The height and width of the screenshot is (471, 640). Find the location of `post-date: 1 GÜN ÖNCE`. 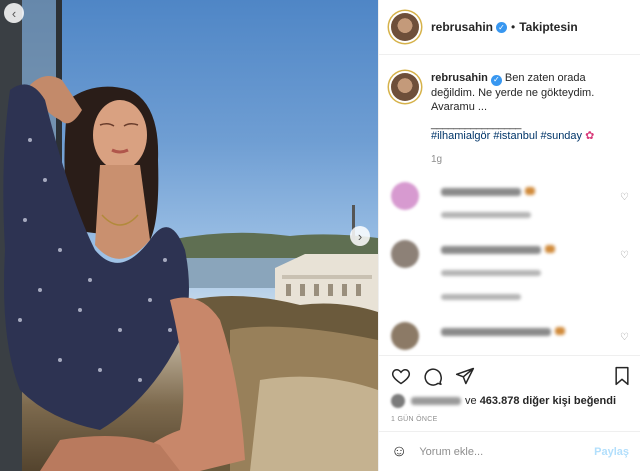

post-date: 1 GÜN ÖNCE is located at coordinates (509, 415).